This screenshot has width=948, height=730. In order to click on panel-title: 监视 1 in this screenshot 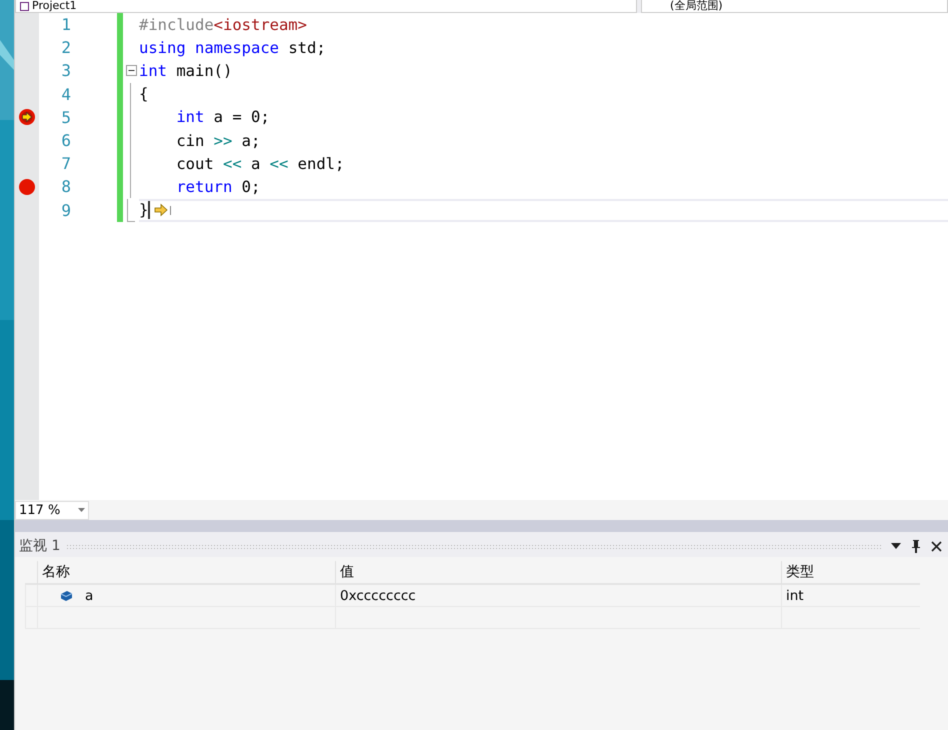, I will do `click(39, 546)`.